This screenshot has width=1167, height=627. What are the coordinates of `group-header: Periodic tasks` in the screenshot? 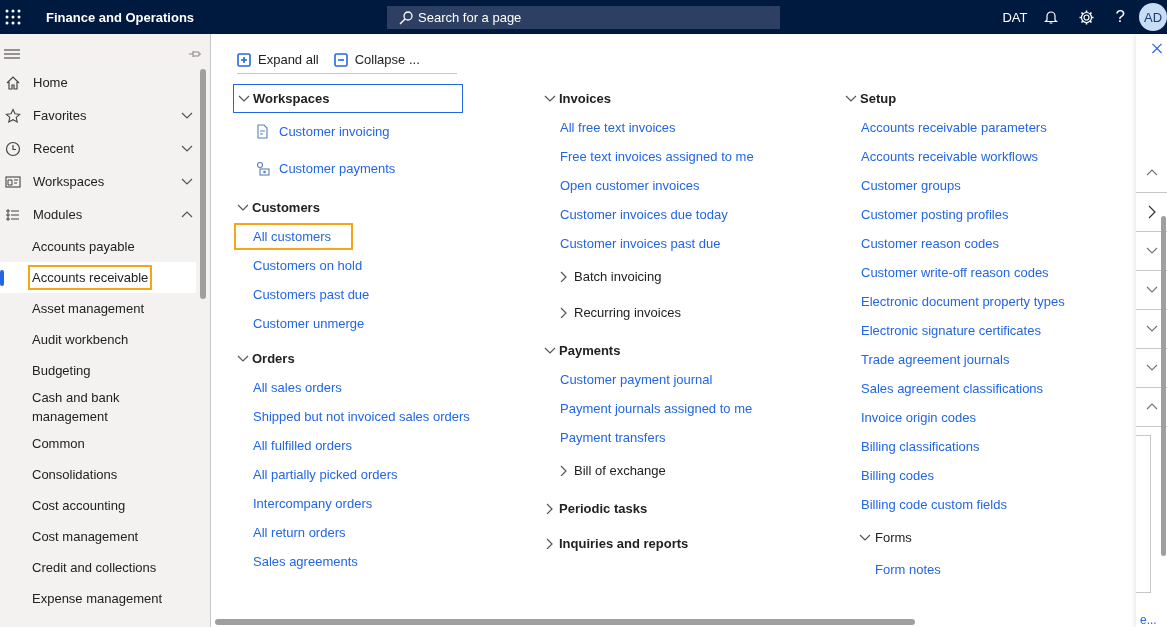 It's located at (655, 508).